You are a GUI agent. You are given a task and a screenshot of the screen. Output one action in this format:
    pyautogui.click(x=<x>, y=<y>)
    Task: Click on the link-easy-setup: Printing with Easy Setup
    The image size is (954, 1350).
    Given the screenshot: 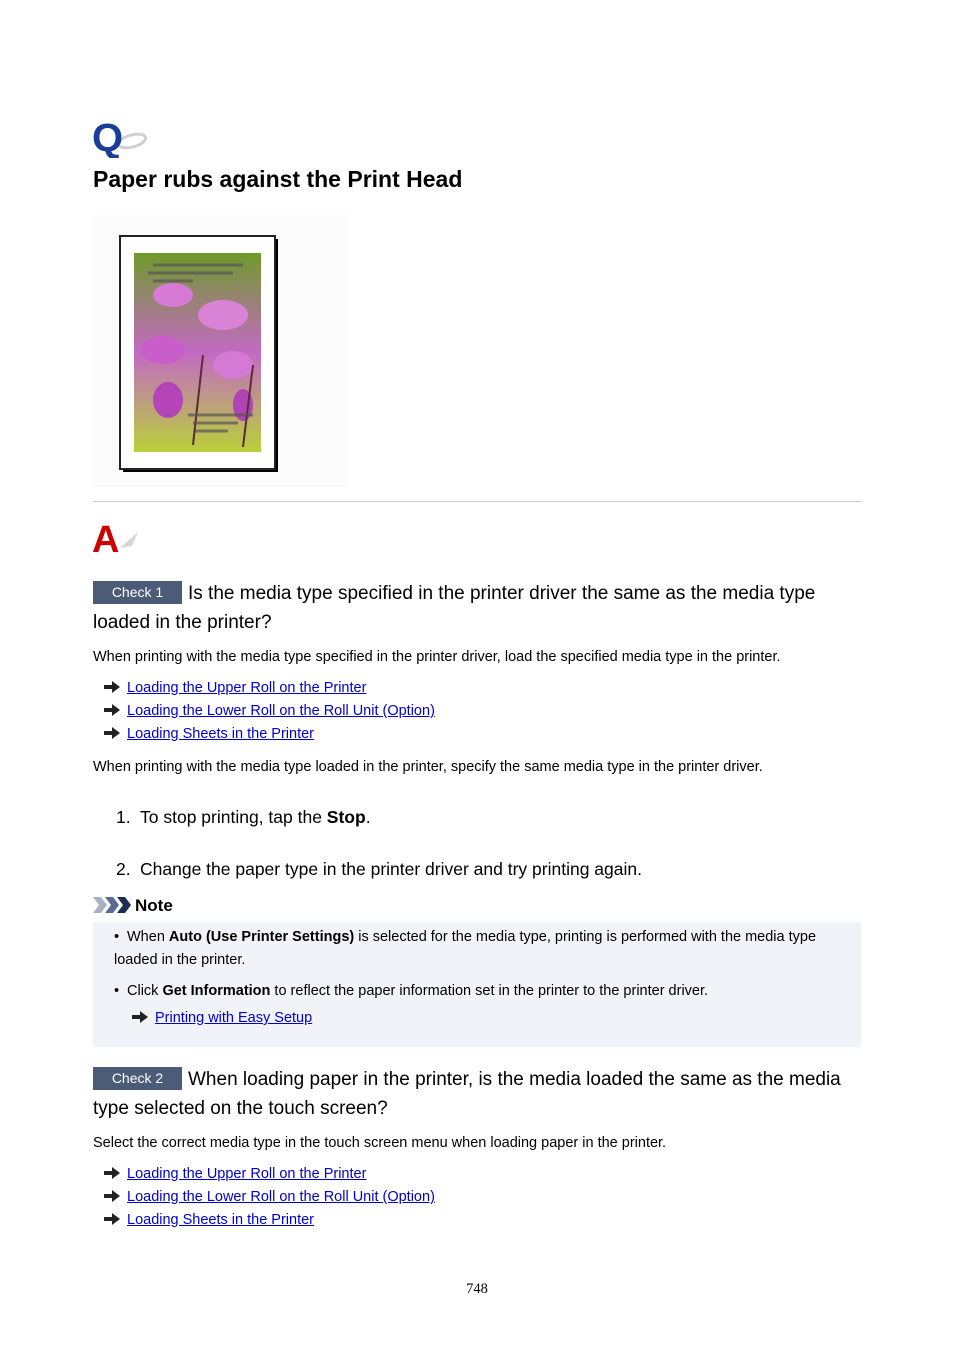 What is the action you would take?
    pyautogui.click(x=233, y=1018)
    